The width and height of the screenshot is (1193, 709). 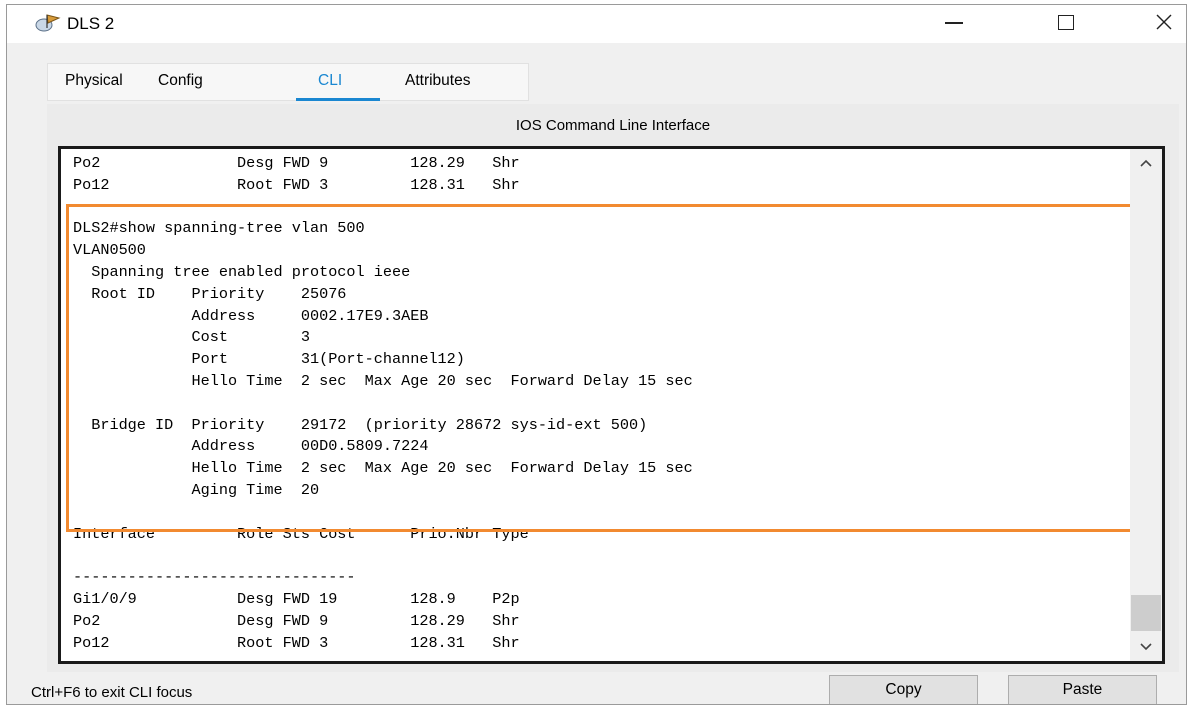 I want to click on chevron-down-icon, so click(x=1146, y=647).